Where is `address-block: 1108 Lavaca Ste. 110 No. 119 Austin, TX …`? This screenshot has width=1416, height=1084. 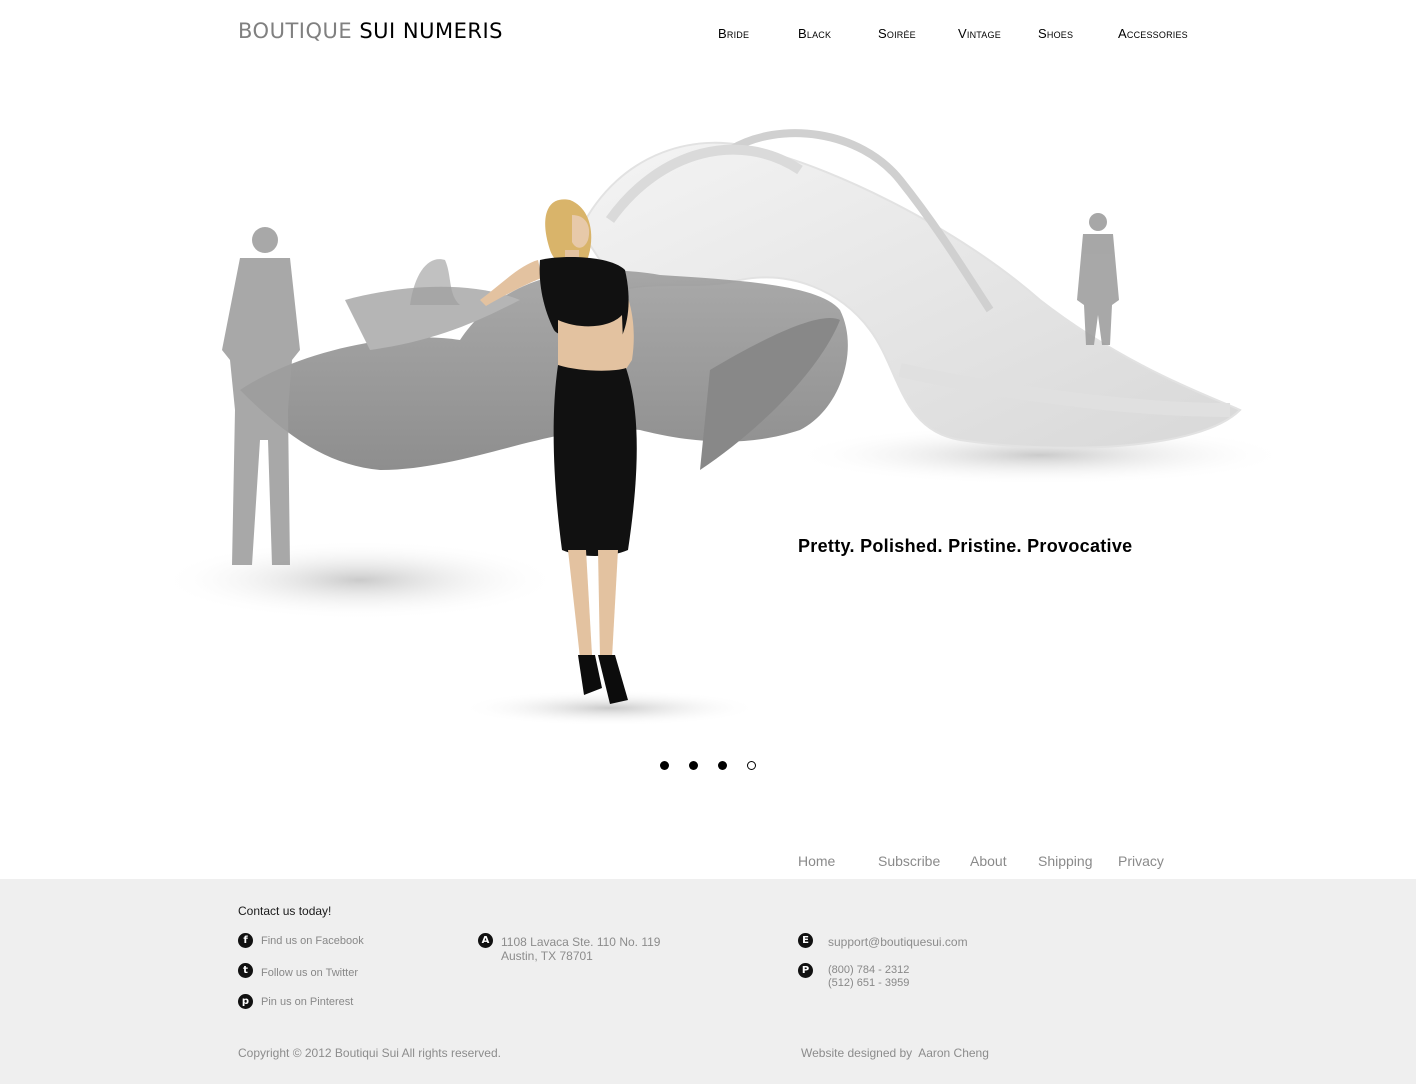
address-block: 1108 Lavaca Ste. 110 No. 119 Austin, TX … is located at coordinates (580, 949).